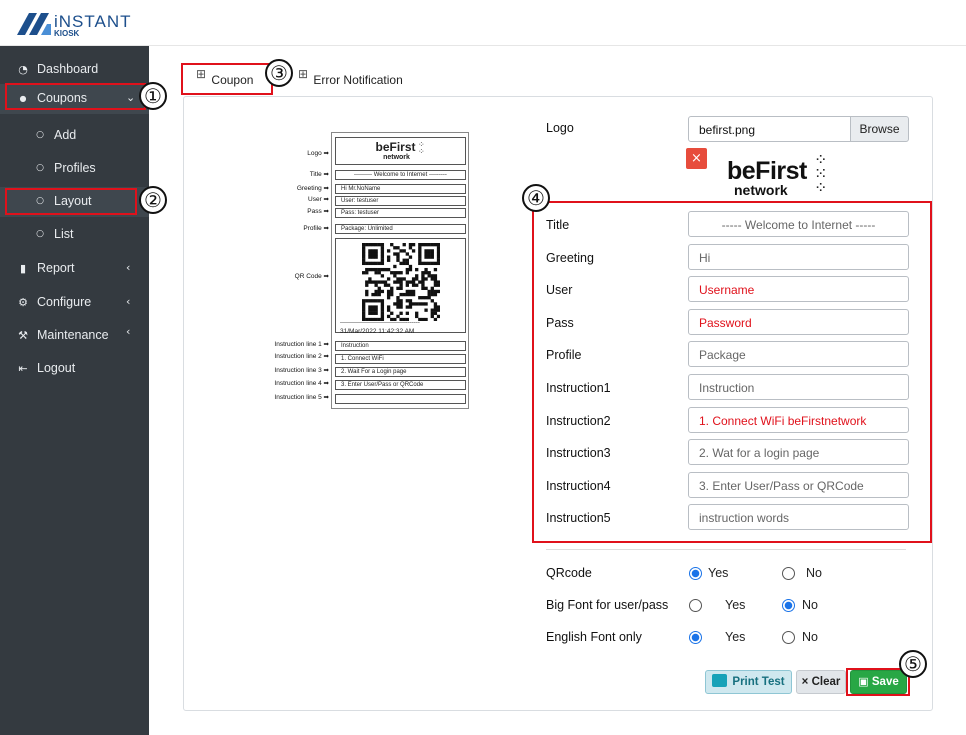 This screenshot has width=966, height=735. What do you see at coordinates (377, 331) in the screenshot?
I see `preview-date: 31/Mar/2022 11:42:32 AM` at bounding box center [377, 331].